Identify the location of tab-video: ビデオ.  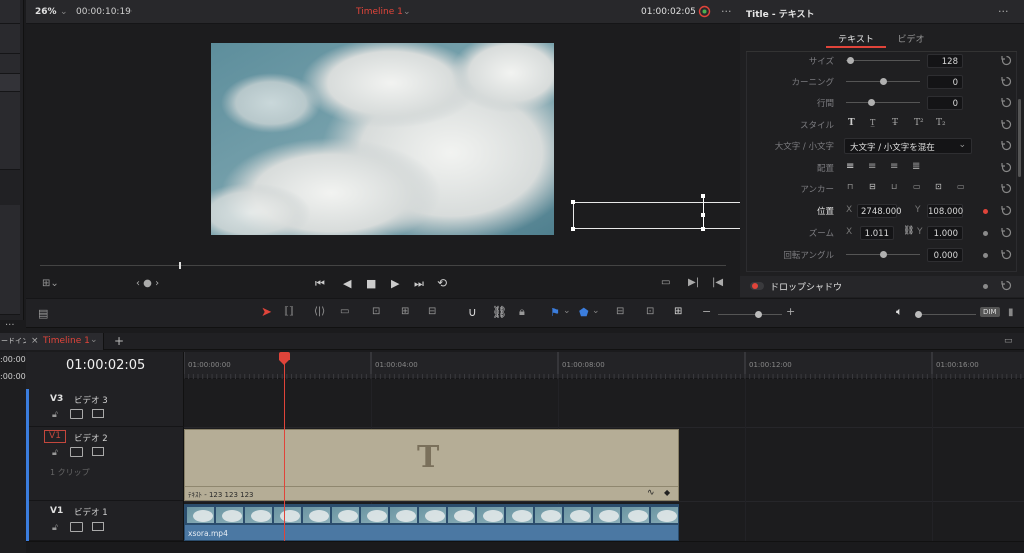
(911, 38).